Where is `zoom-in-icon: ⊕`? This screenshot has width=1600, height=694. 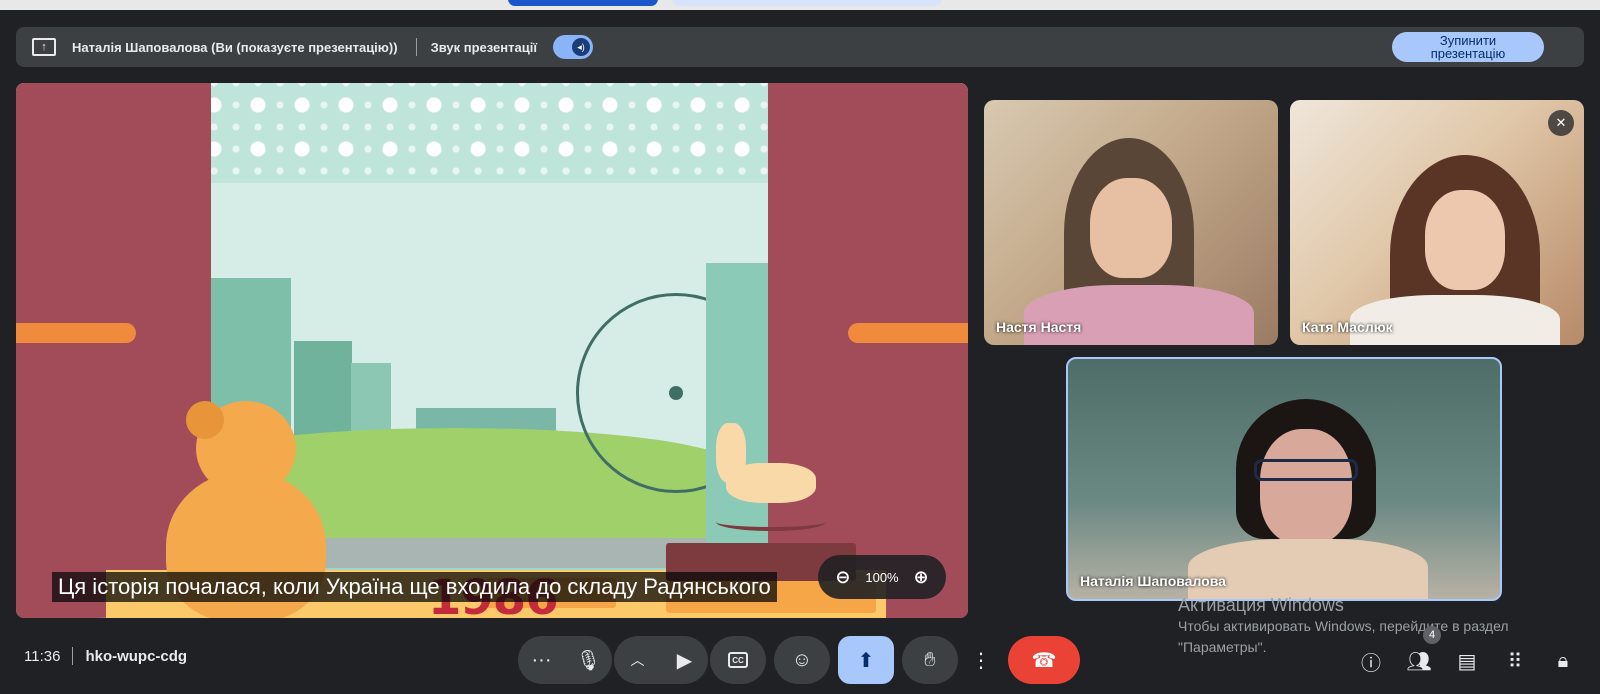
zoom-in-icon: ⊕ is located at coordinates (920, 577).